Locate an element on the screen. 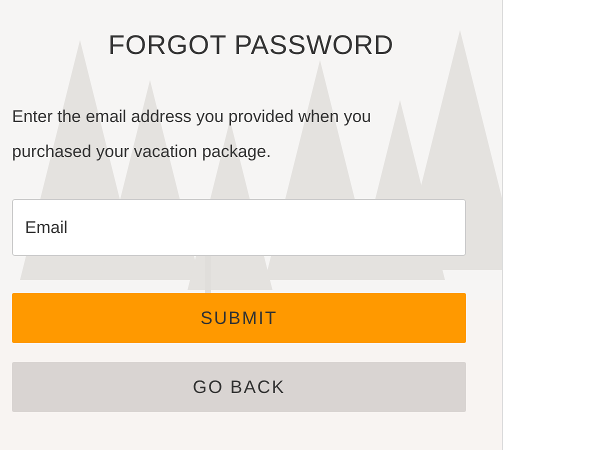  page-title: FORGOT PASSWORD is located at coordinates (250, 45).